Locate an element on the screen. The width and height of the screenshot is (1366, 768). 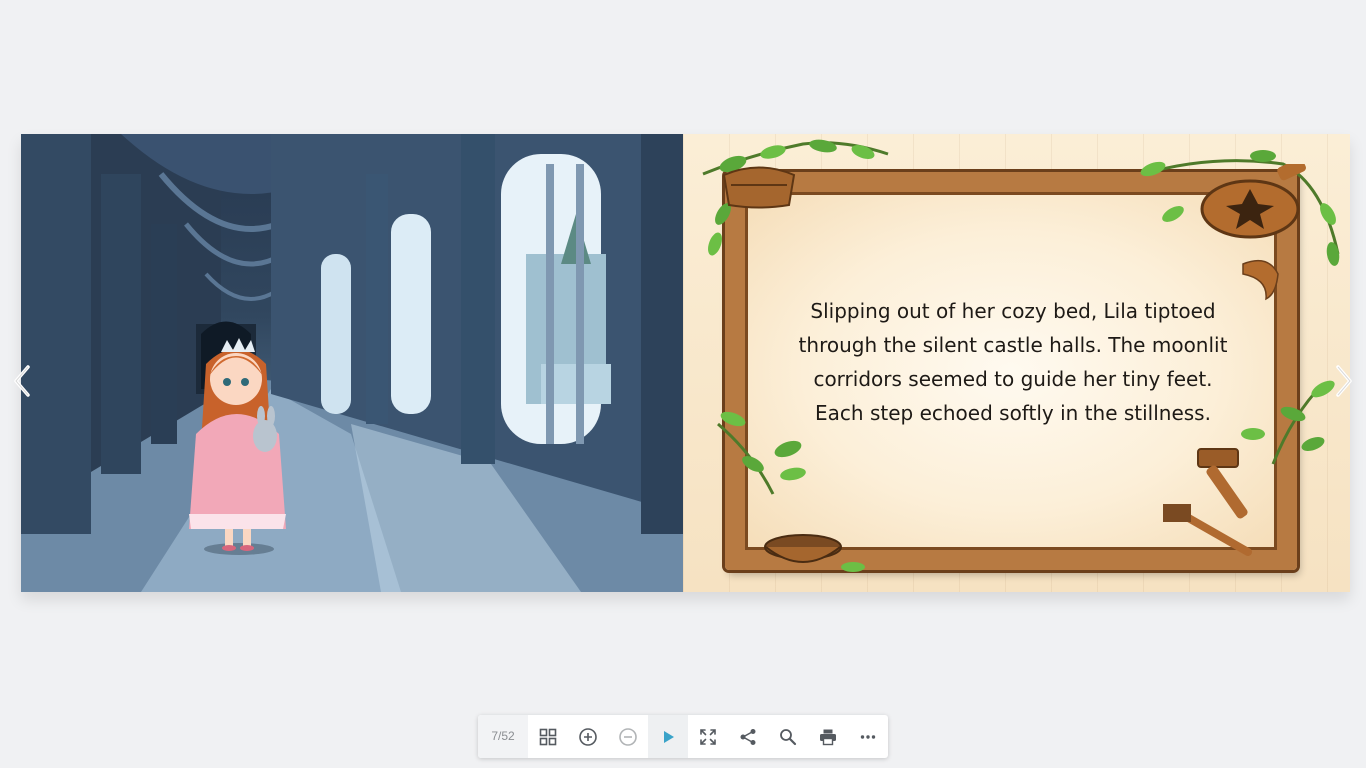
autoplay-button is located at coordinates (668, 736).